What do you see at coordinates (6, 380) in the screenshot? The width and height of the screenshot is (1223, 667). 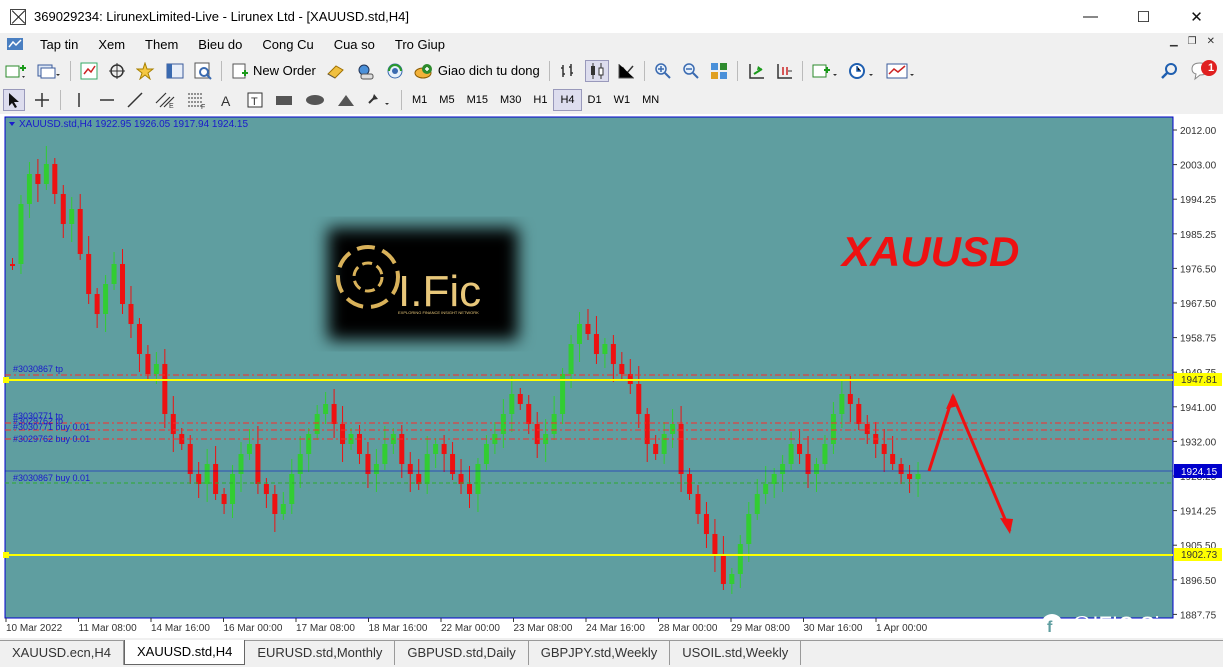 I see `resistance-level-handle` at bounding box center [6, 380].